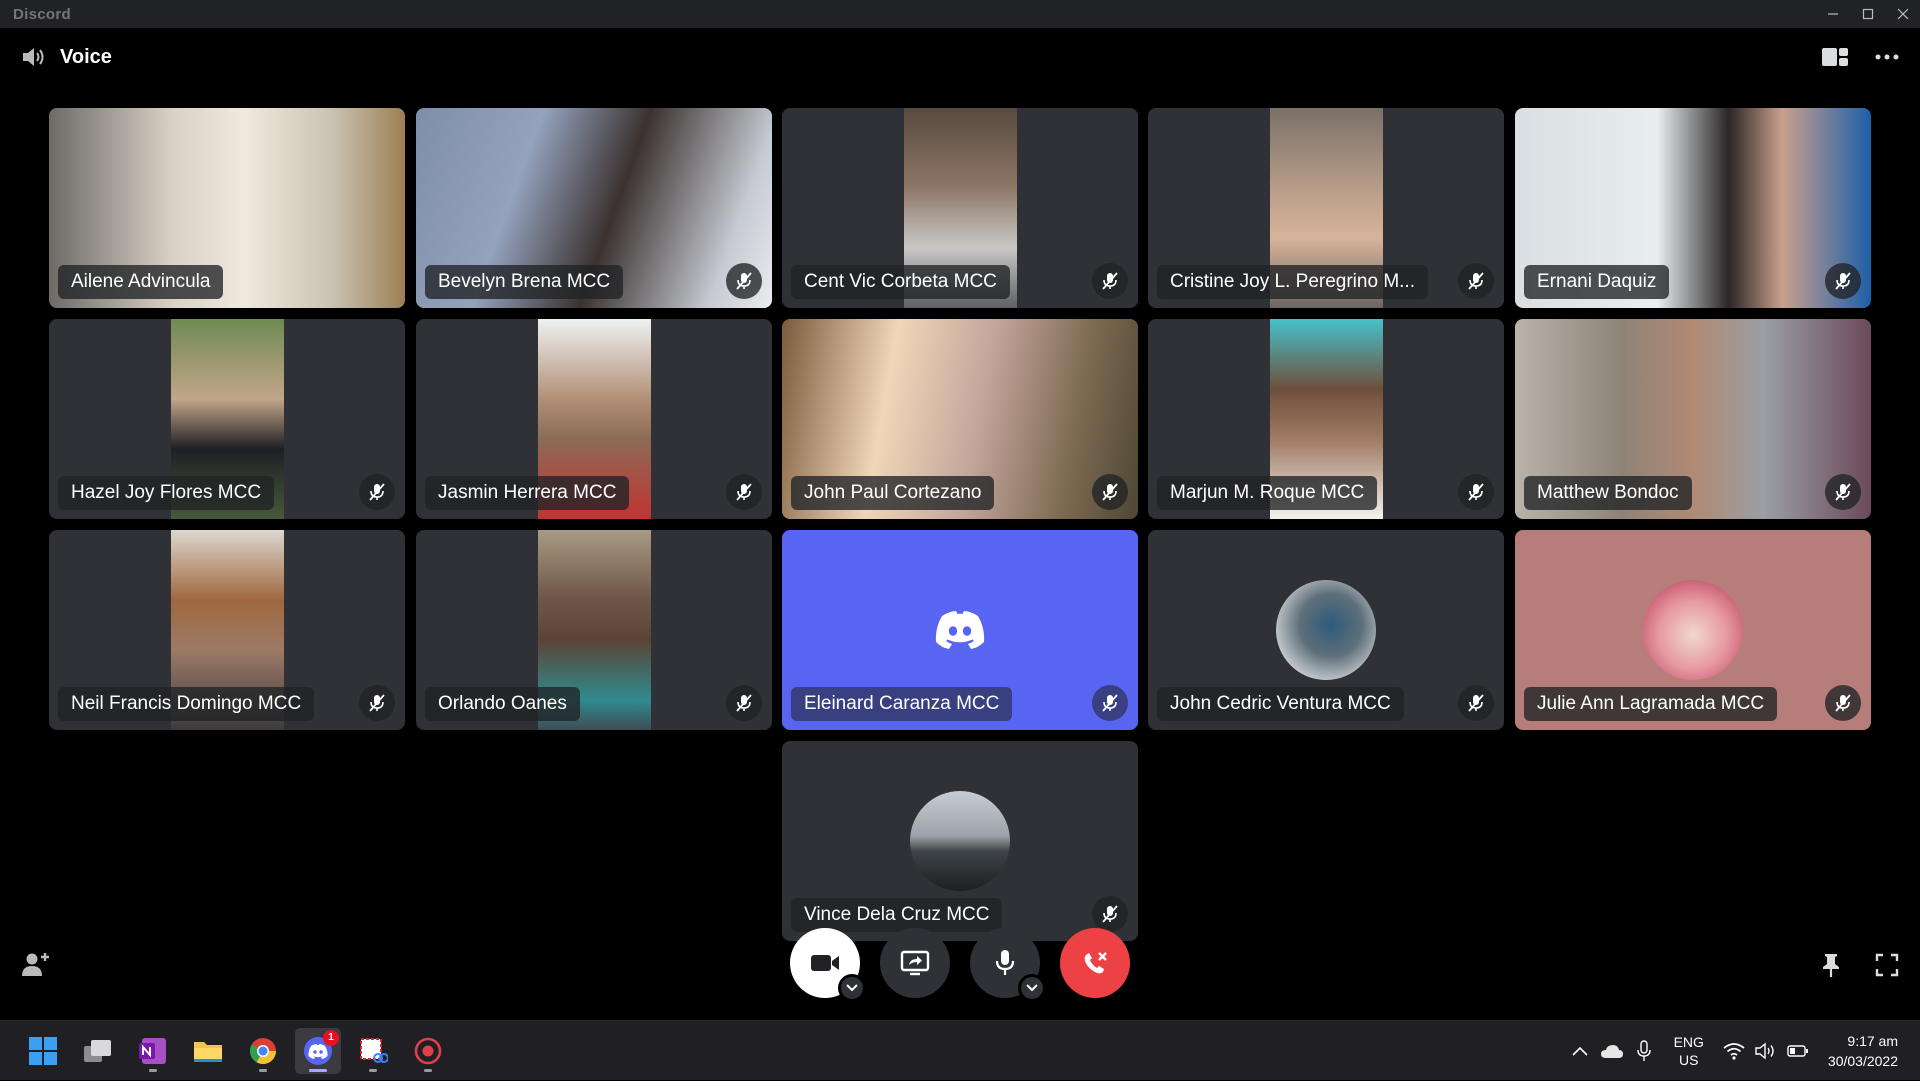 This screenshot has height=1081, width=1920. I want to click on participant-name: Bevelyn Brena MCC, so click(524, 282).